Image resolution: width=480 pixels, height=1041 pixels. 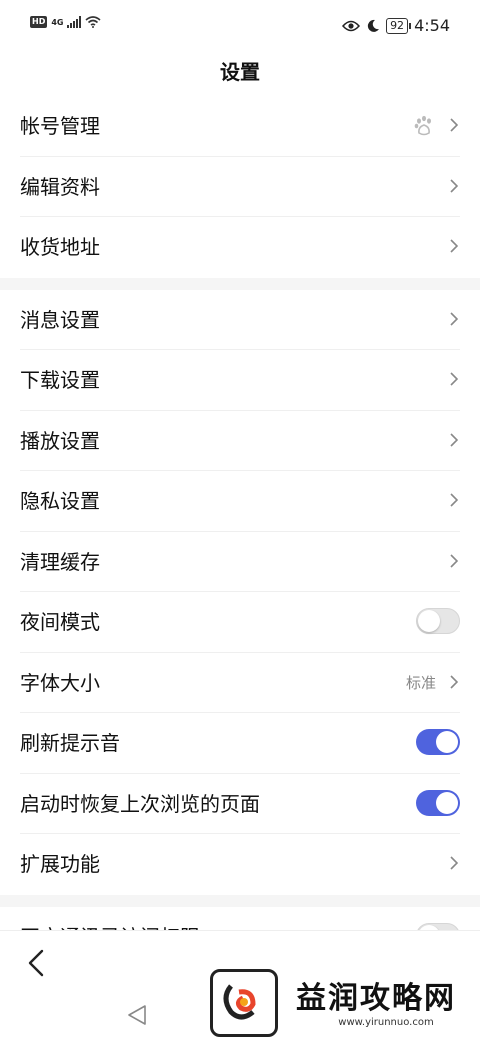 I want to click on settings-item-label: 收货地址, so click(x=60, y=247).